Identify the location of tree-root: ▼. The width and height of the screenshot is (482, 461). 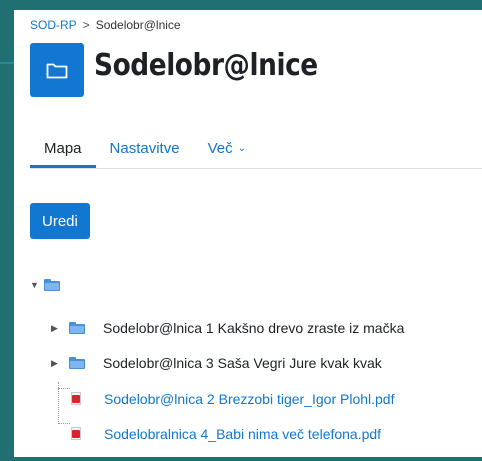
(45, 285).